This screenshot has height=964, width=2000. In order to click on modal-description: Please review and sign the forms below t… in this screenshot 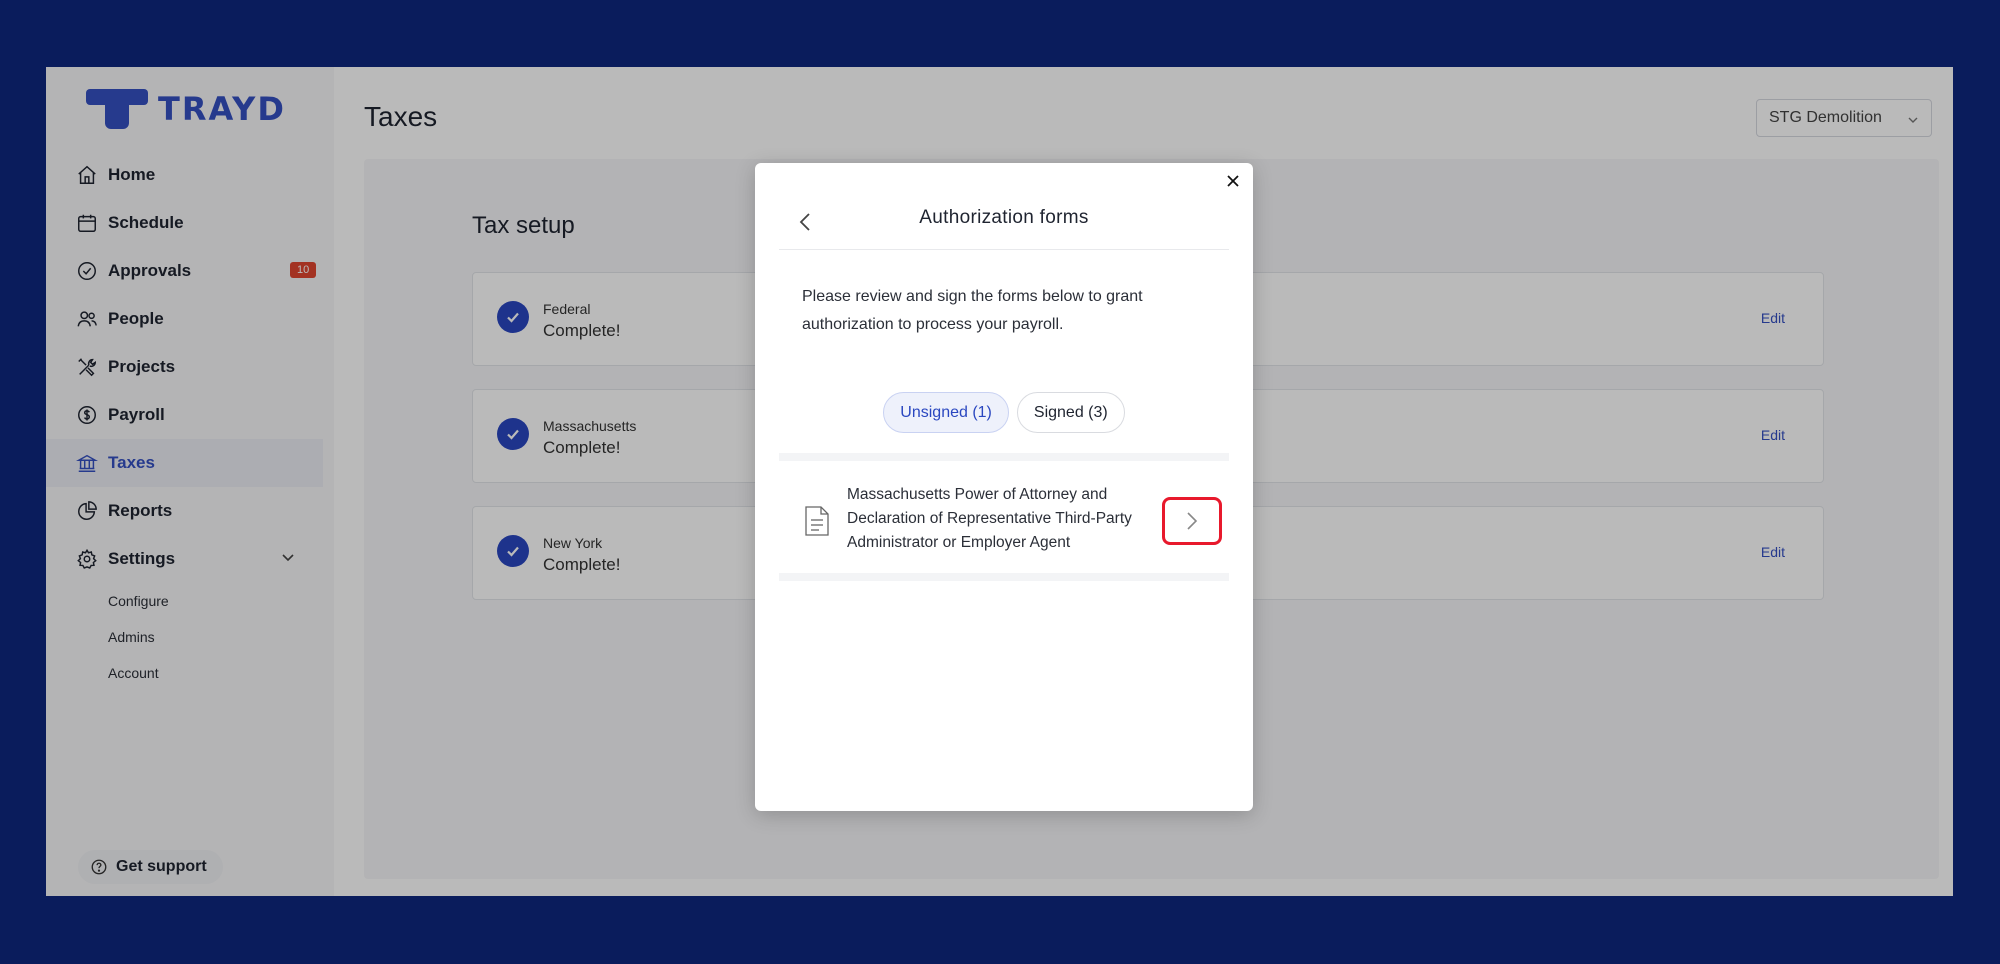, I will do `click(972, 310)`.